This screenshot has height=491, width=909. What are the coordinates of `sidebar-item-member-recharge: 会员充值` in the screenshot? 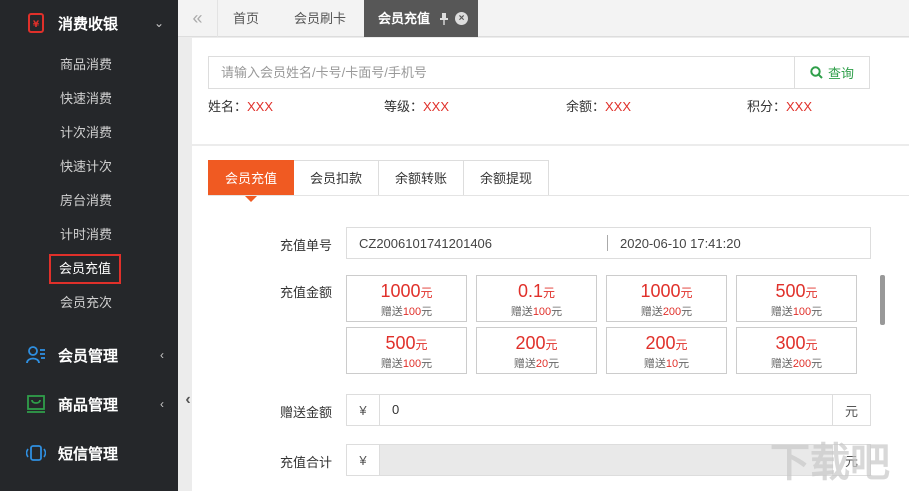 It's located at (89, 269).